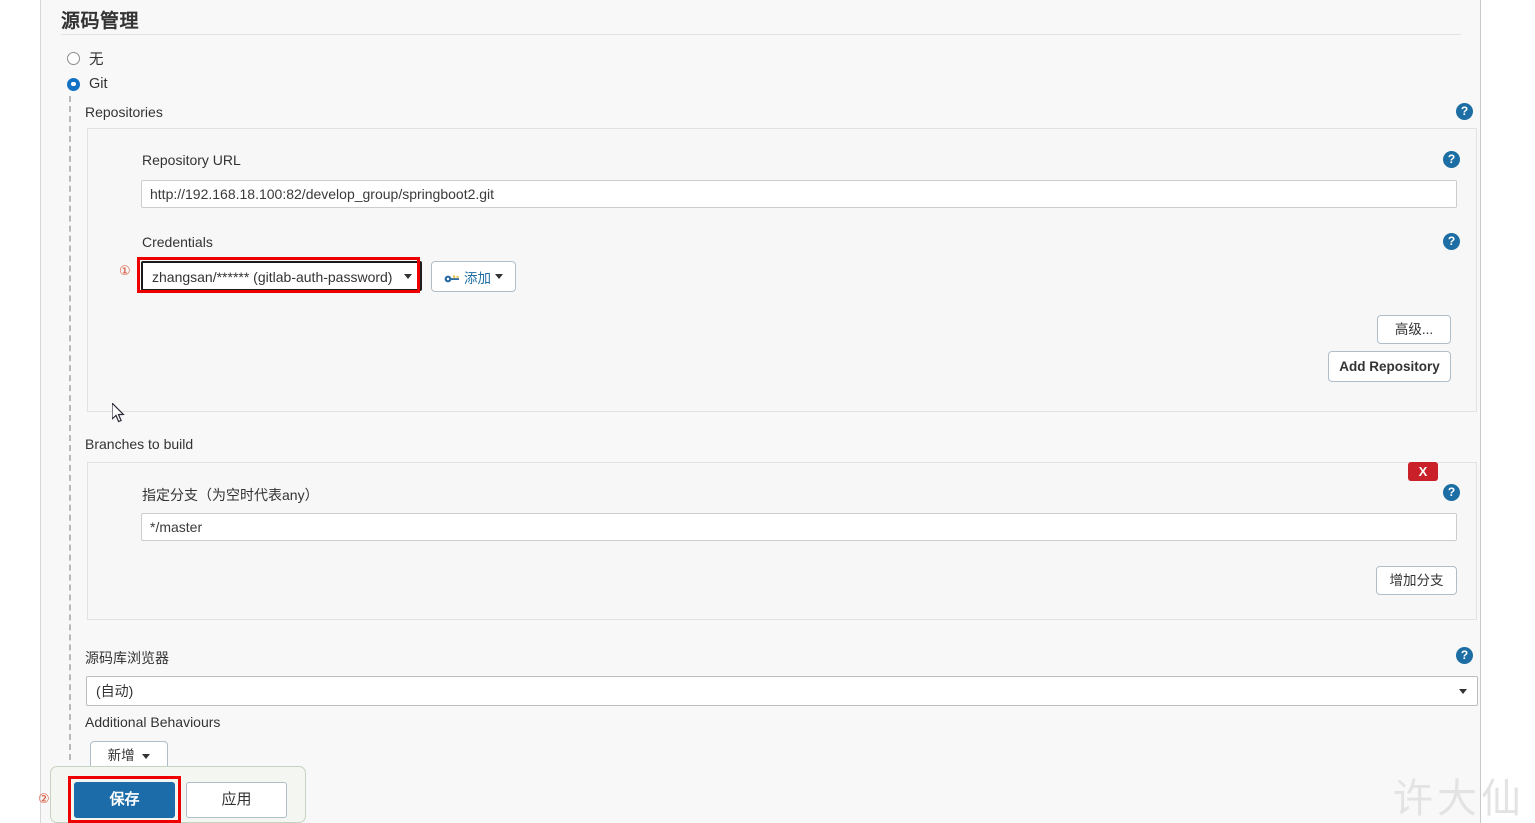 Image resolution: width=1535 pixels, height=823 pixels. I want to click on branch-specifier-label: 指定分支（为空时代表any）, so click(230, 495).